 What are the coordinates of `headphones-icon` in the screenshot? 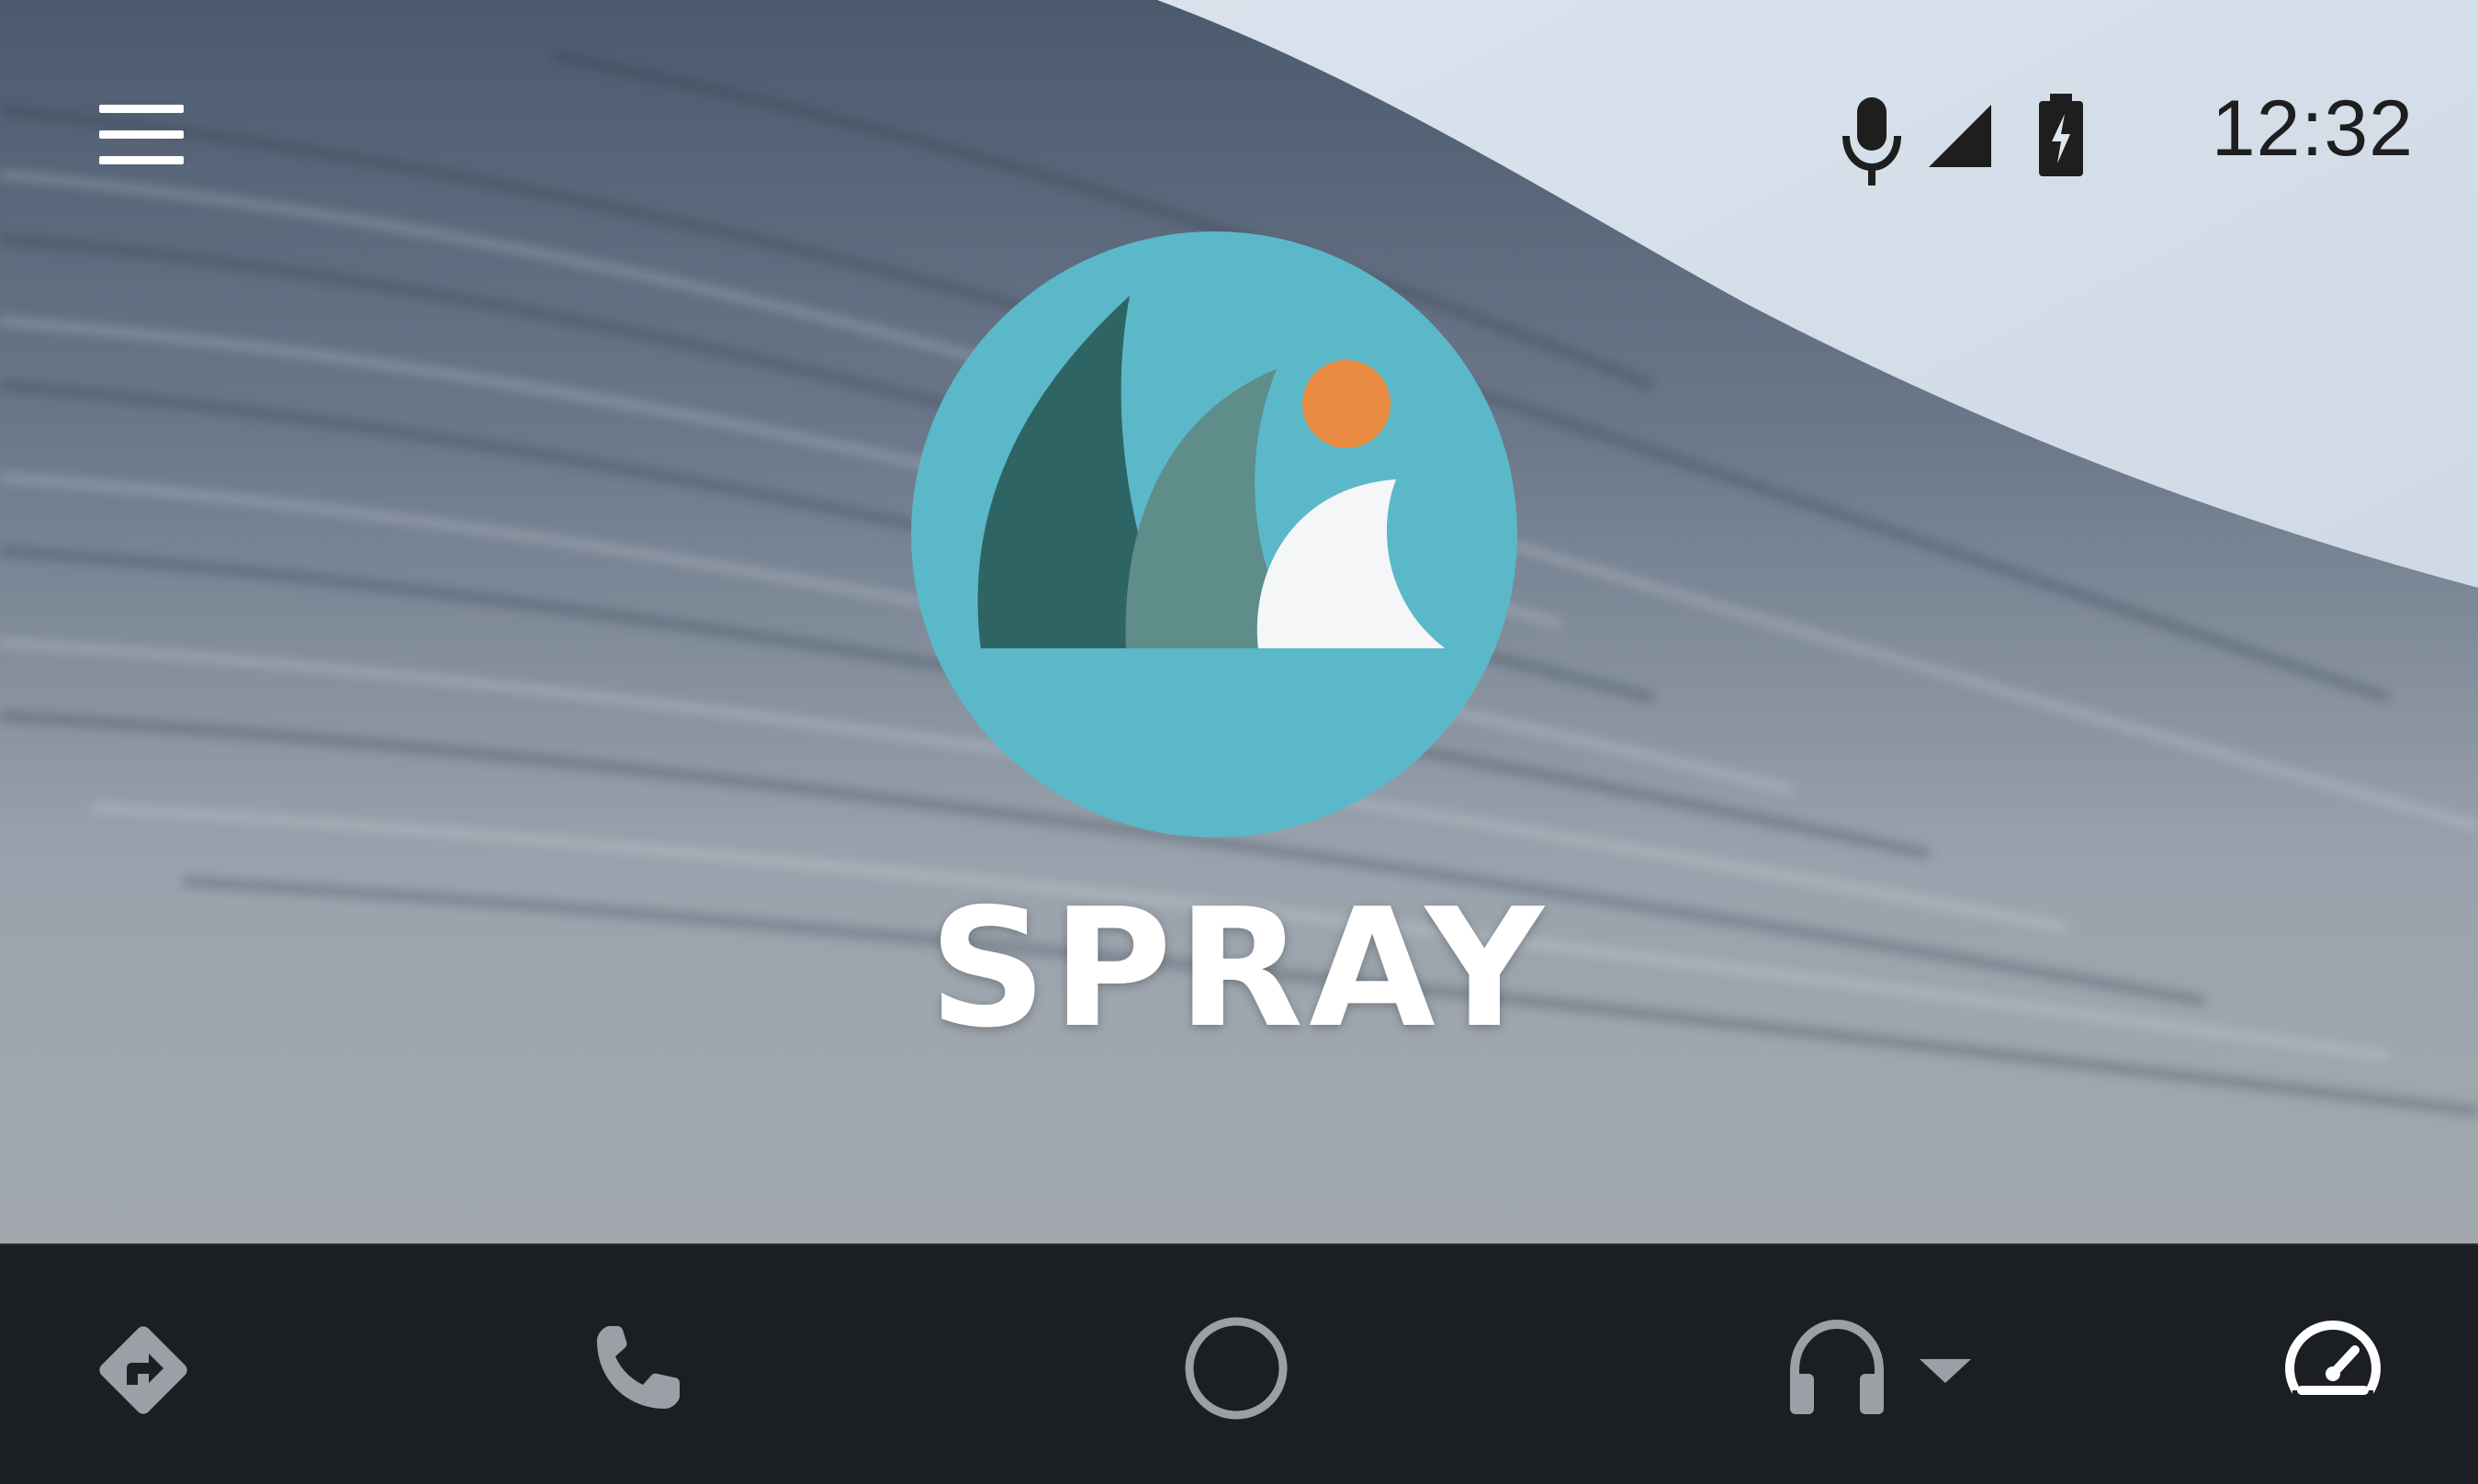 It's located at (1880, 1366).